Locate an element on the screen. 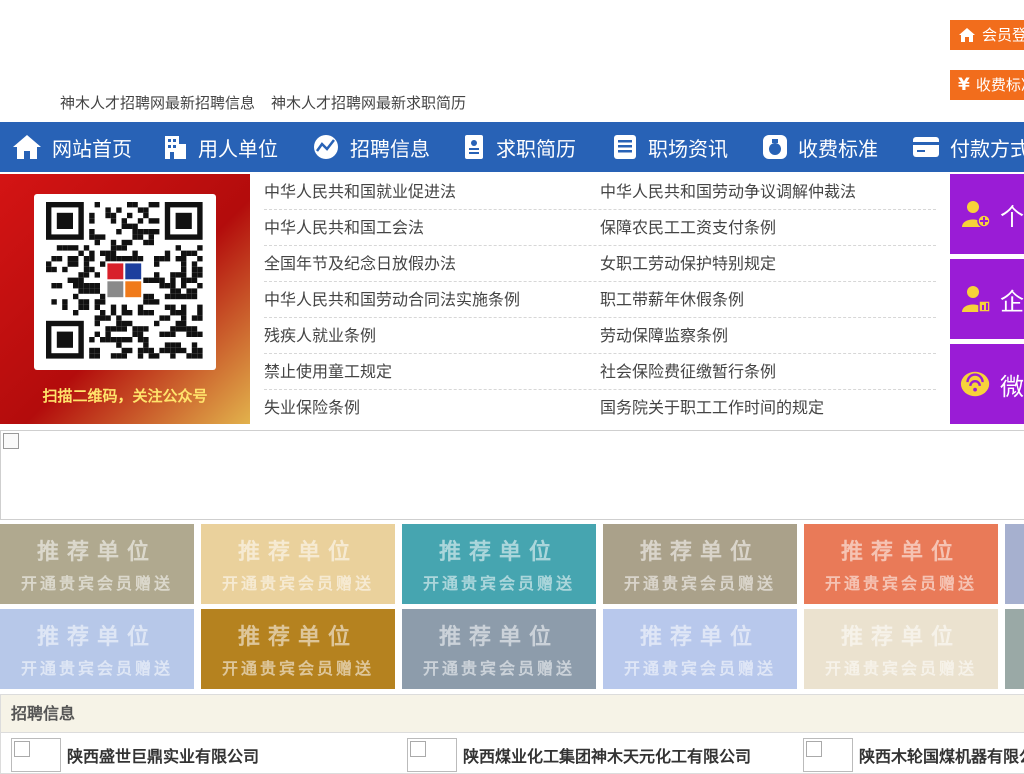 This screenshot has height=774, width=1024. member-login-label: 会员登录 is located at coordinates (1003, 35).